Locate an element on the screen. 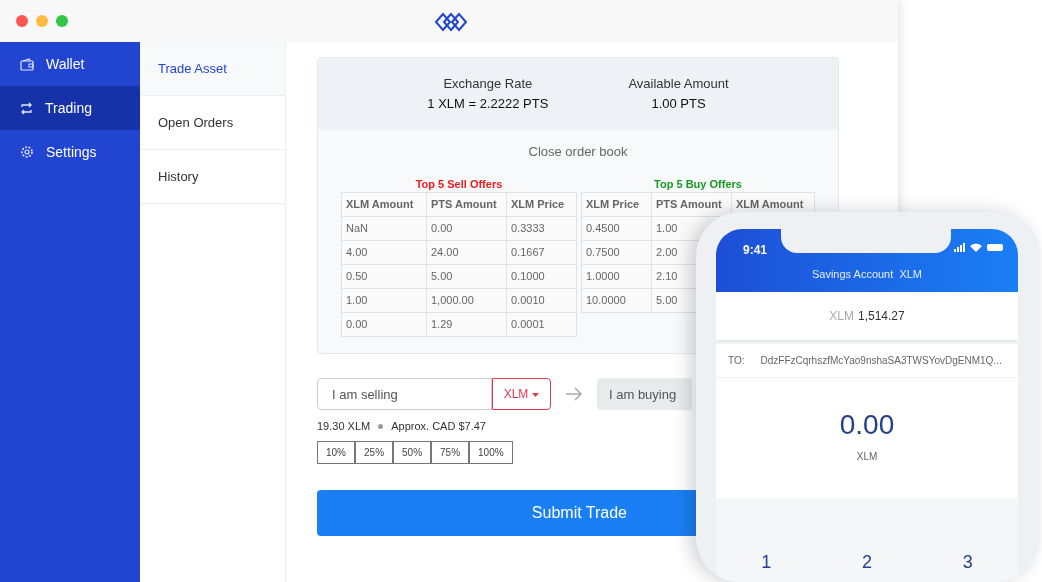  summary-value: 1 XLM = 2.2222 PTS is located at coordinates (488, 103).